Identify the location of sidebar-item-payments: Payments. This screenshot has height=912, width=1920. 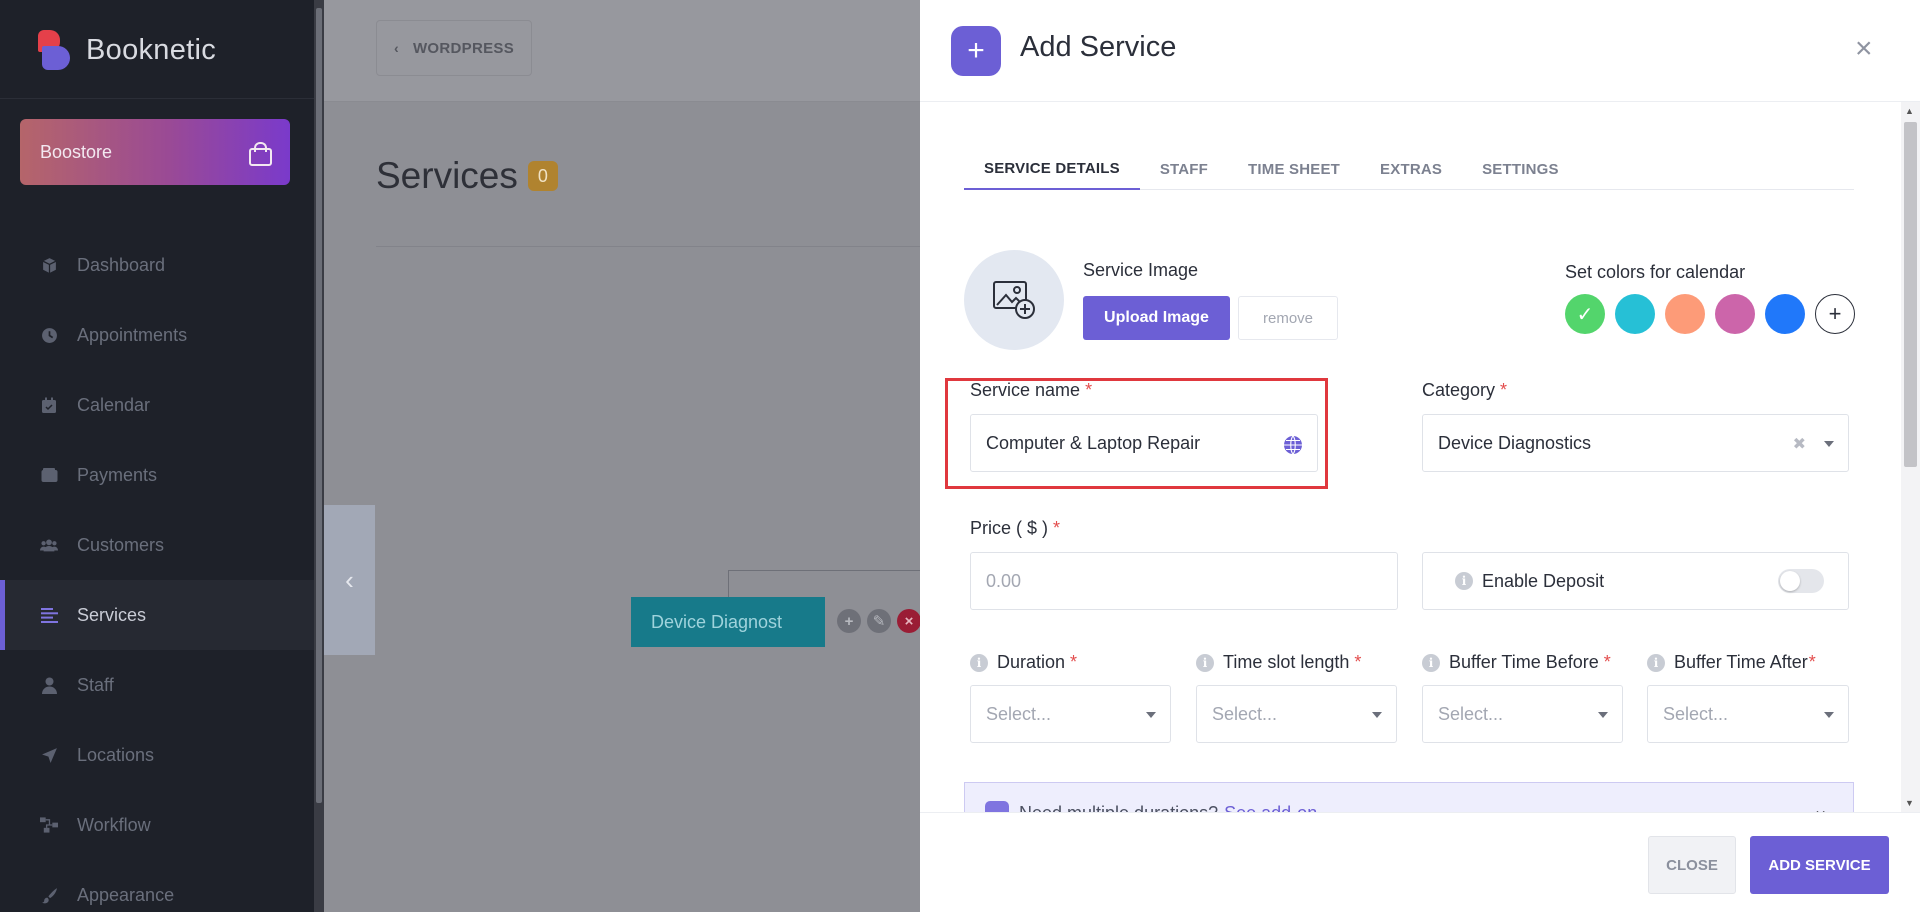
(157, 475).